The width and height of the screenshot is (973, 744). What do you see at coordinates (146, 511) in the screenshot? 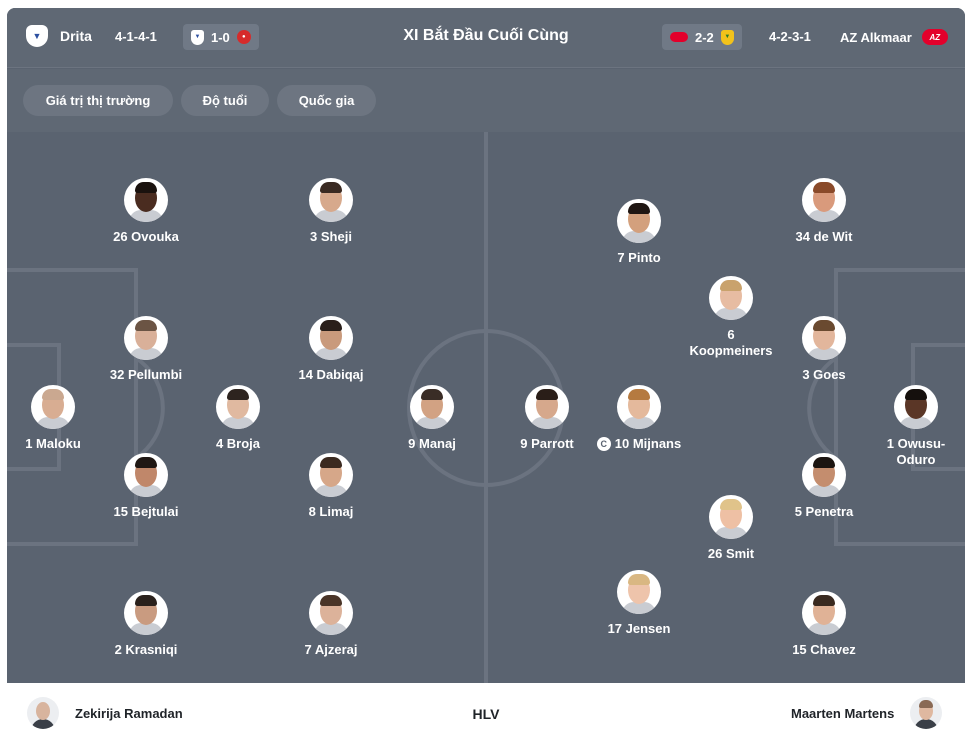
I see `player-name: 15 Bejtulai` at bounding box center [146, 511].